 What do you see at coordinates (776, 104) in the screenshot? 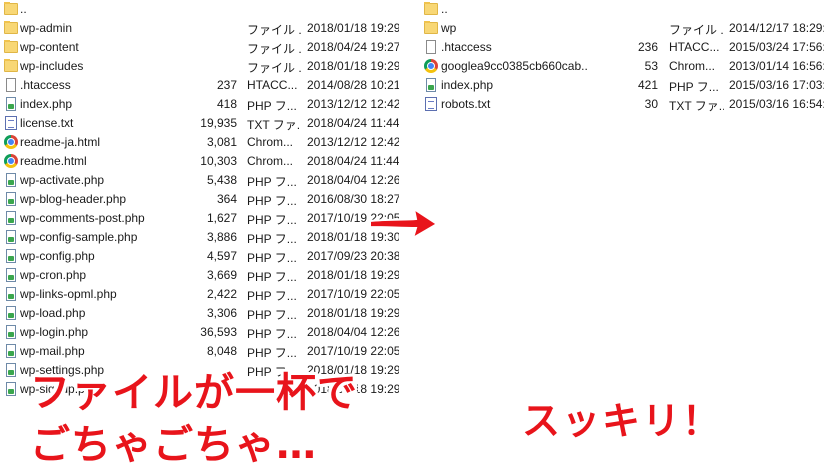
I see `file-date: 2015/03/16 16:54:1` at bounding box center [776, 104].